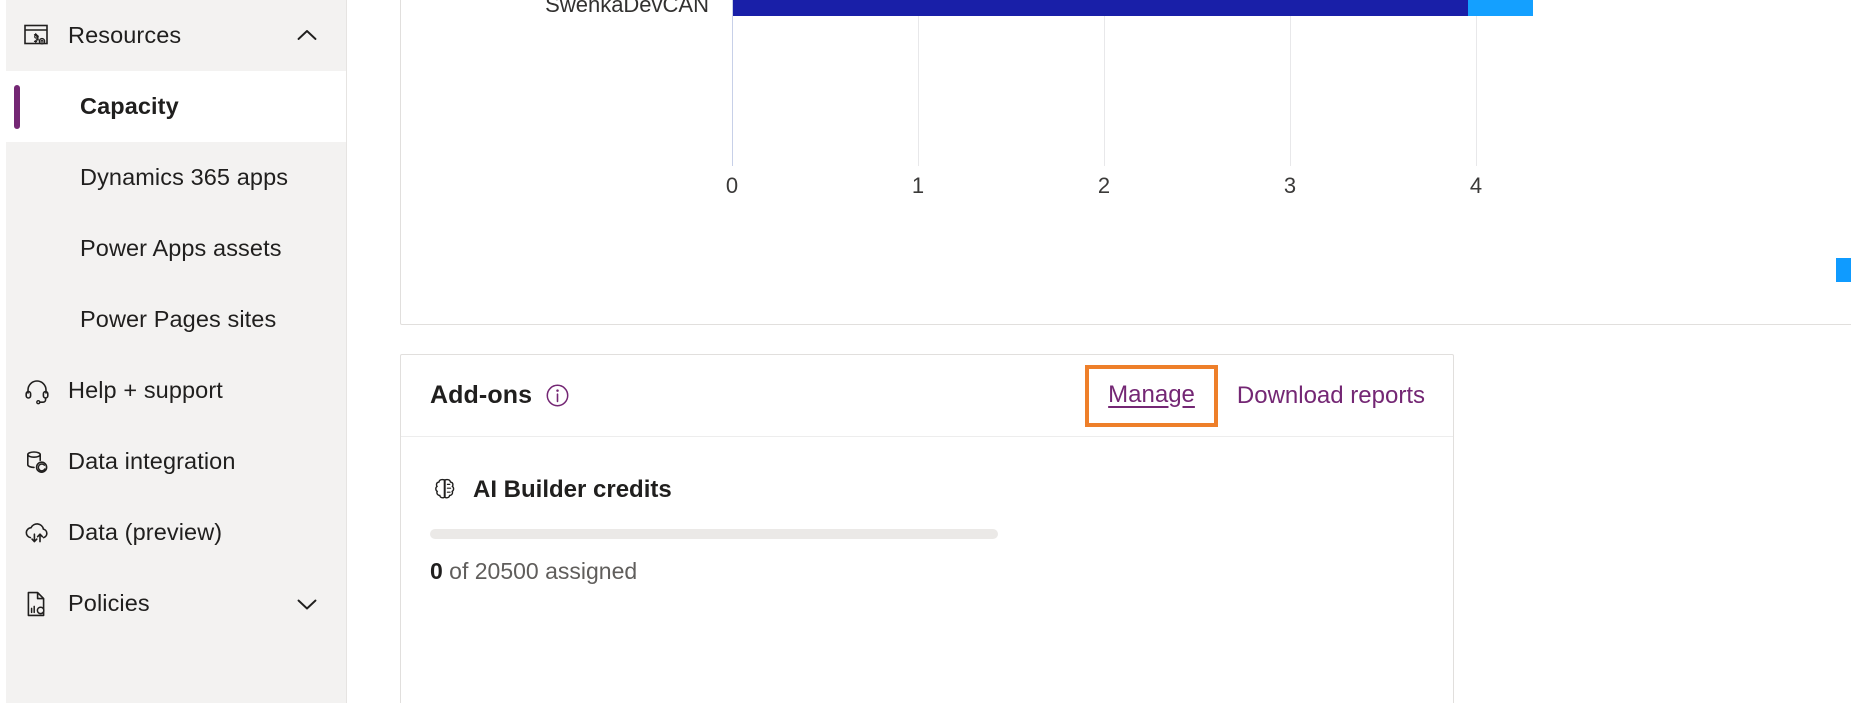 The image size is (1851, 703). Describe the element at coordinates (125, 35) in the screenshot. I see `sidebar-group-resources-label: Resources` at that location.